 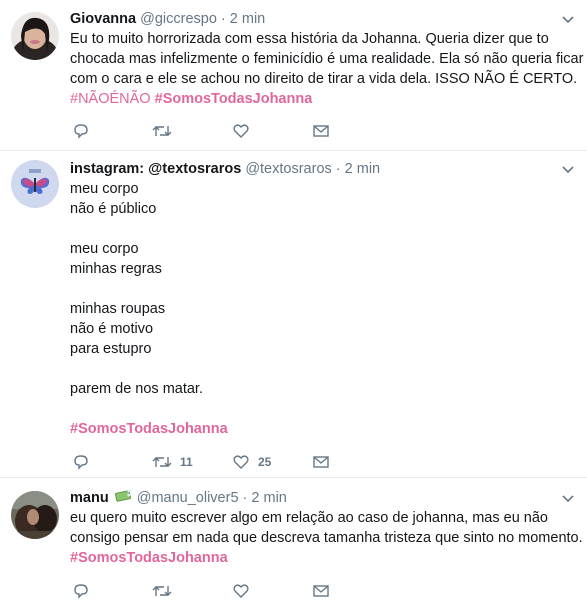 I want to click on money-emoji-icon, so click(x=123, y=495).